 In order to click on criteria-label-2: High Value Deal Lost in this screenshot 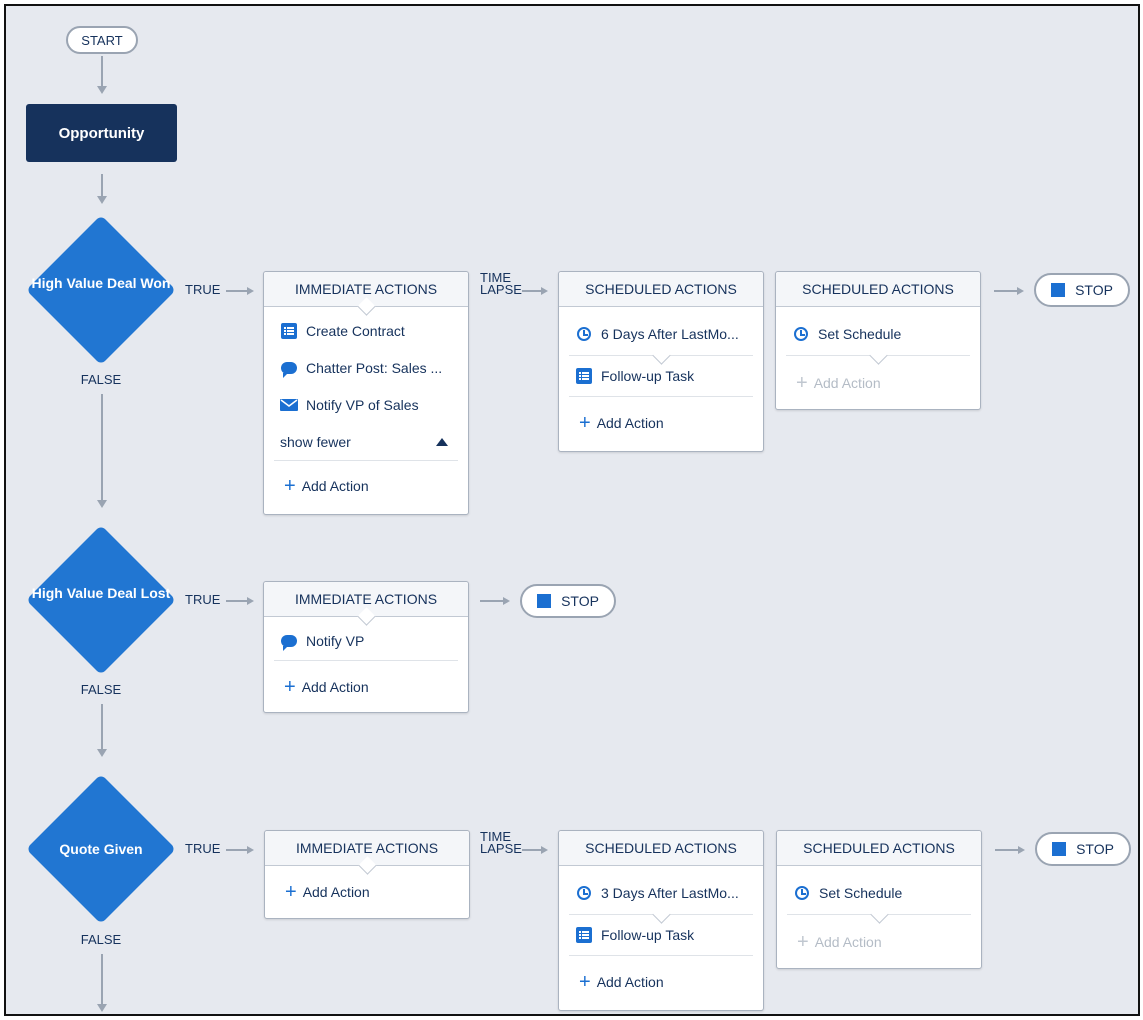, I will do `click(101, 593)`.